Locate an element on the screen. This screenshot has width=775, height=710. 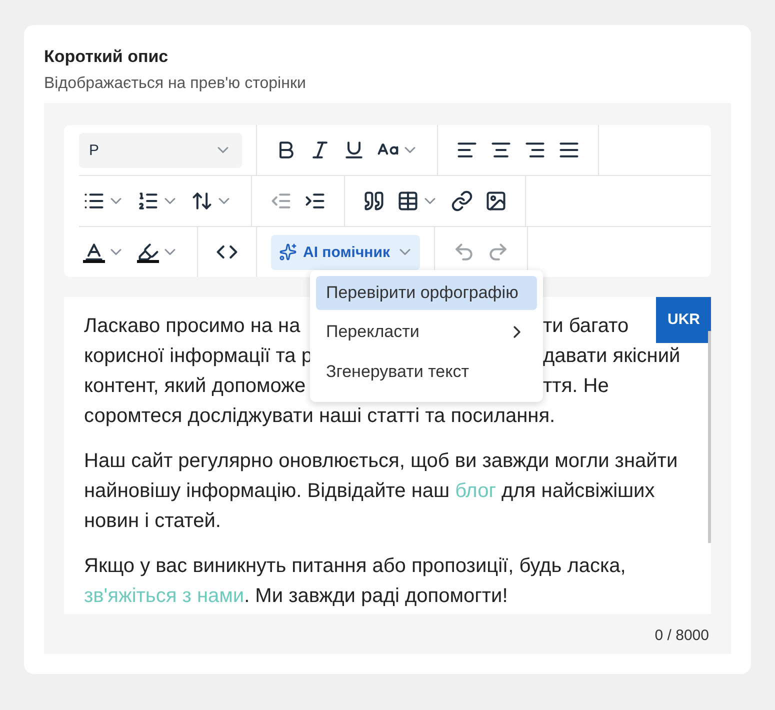
quote-icon is located at coordinates (374, 201).